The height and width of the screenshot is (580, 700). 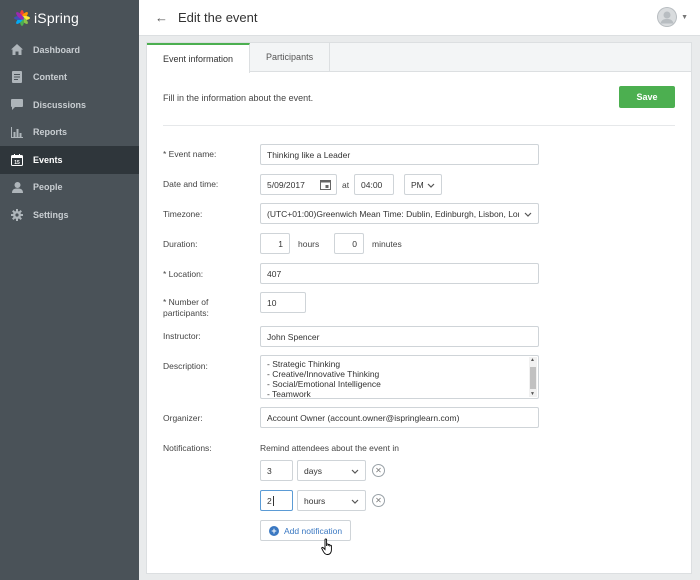 I want to click on divider, so click(x=419, y=125).